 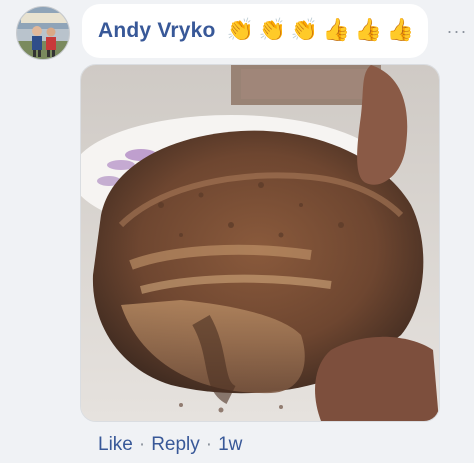 What do you see at coordinates (175, 445) in the screenshot?
I see `reply-link: Reply` at bounding box center [175, 445].